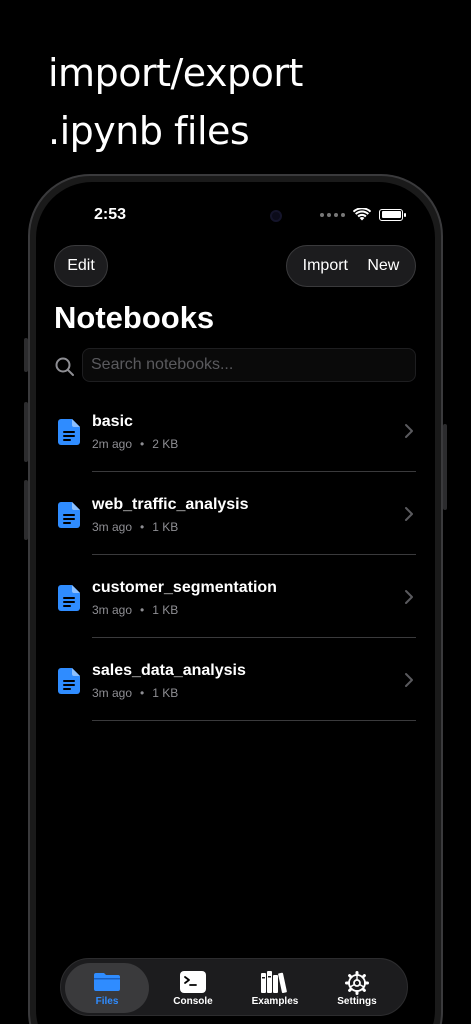  I want to click on tab-files: Files, so click(107, 988).